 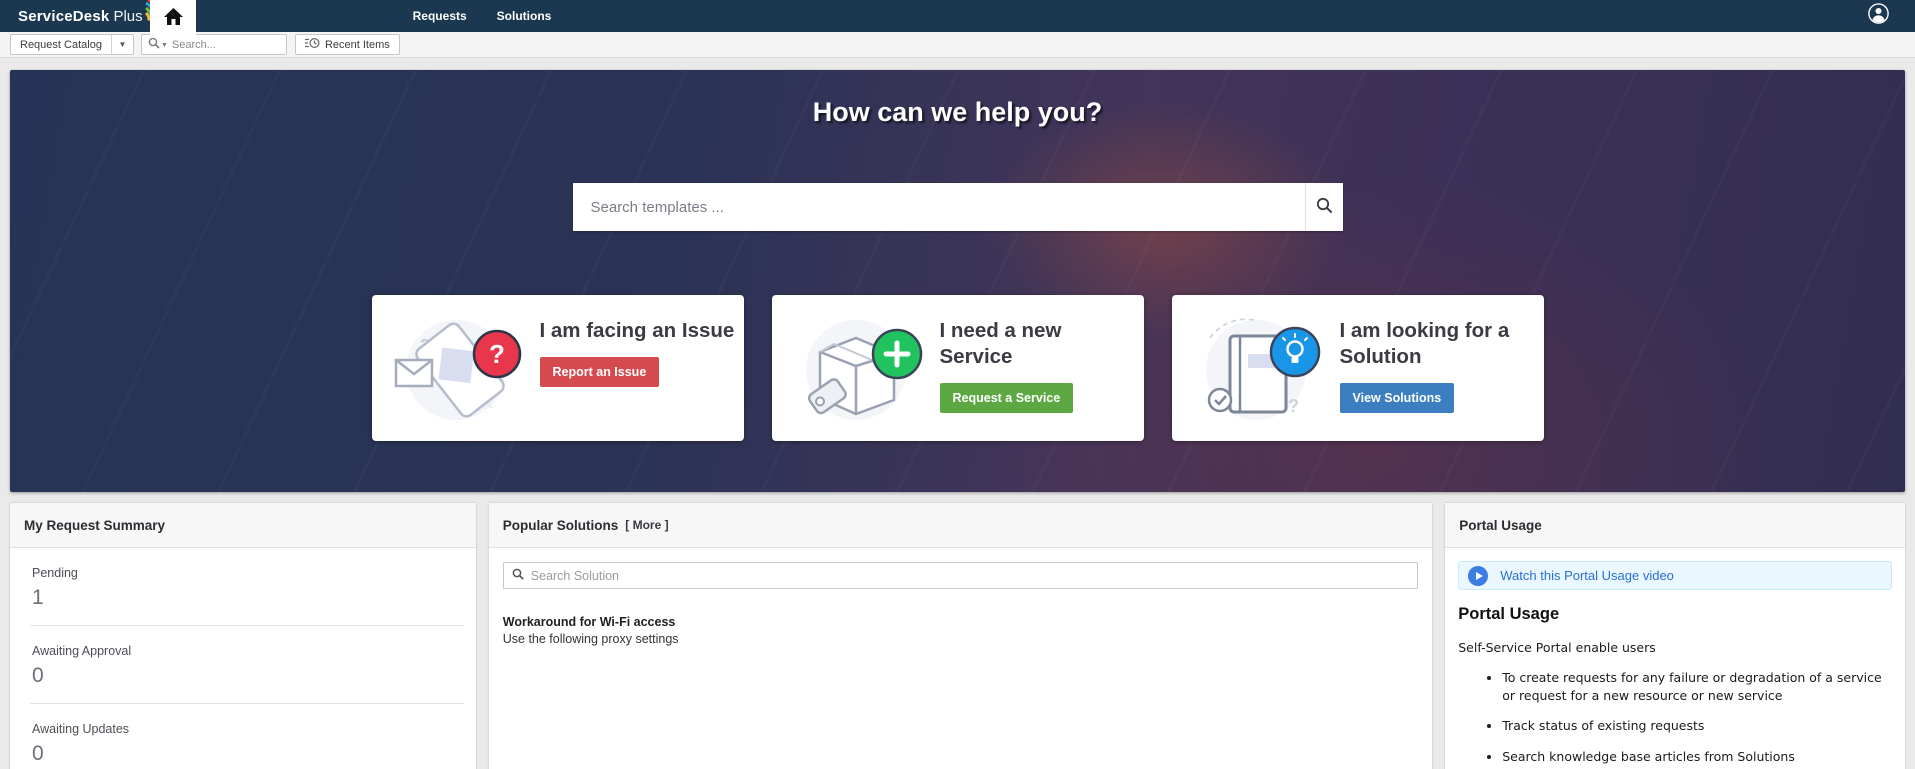 I want to click on brand-name: ServiceDesk, so click(x=64, y=16).